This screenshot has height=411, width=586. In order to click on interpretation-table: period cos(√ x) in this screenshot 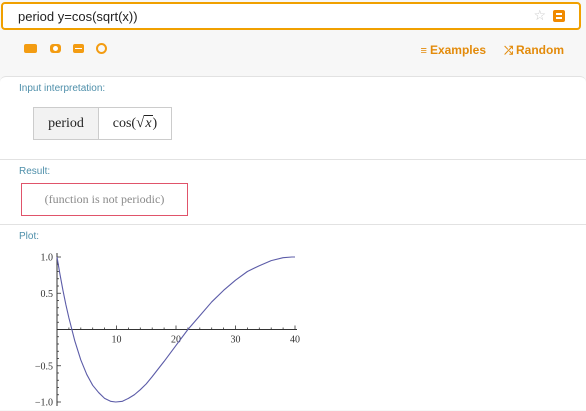, I will do `click(102, 123)`.